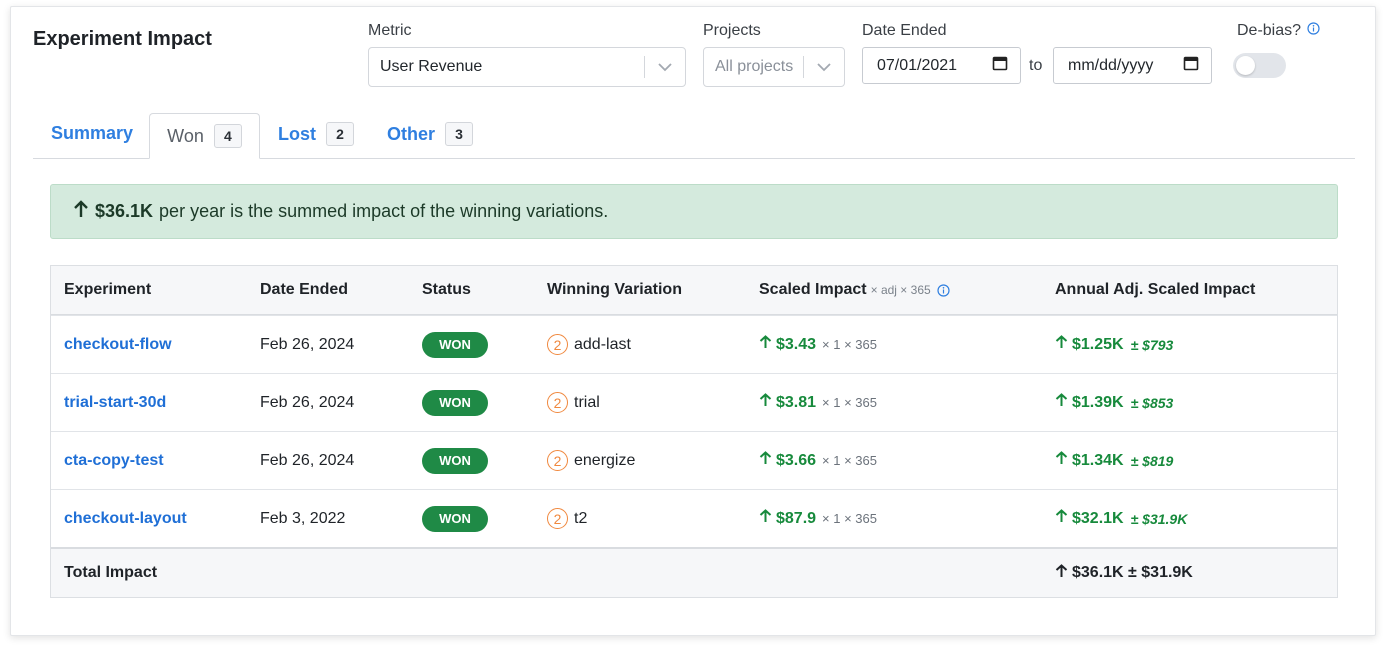 This screenshot has height=662, width=1400. Describe the element at coordinates (1152, 460) in the screenshot. I see `annual-impact-ci: ± $819` at that location.